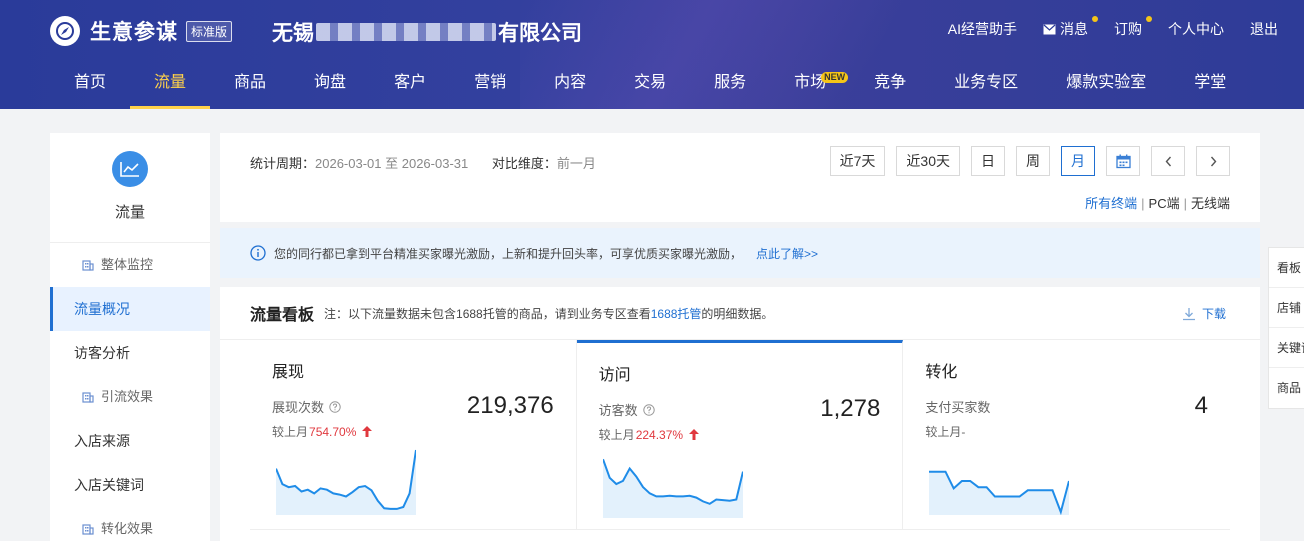 Image resolution: width=1304 pixels, height=541 pixels. I want to click on nav-item-7: 交易, so click(650, 84).